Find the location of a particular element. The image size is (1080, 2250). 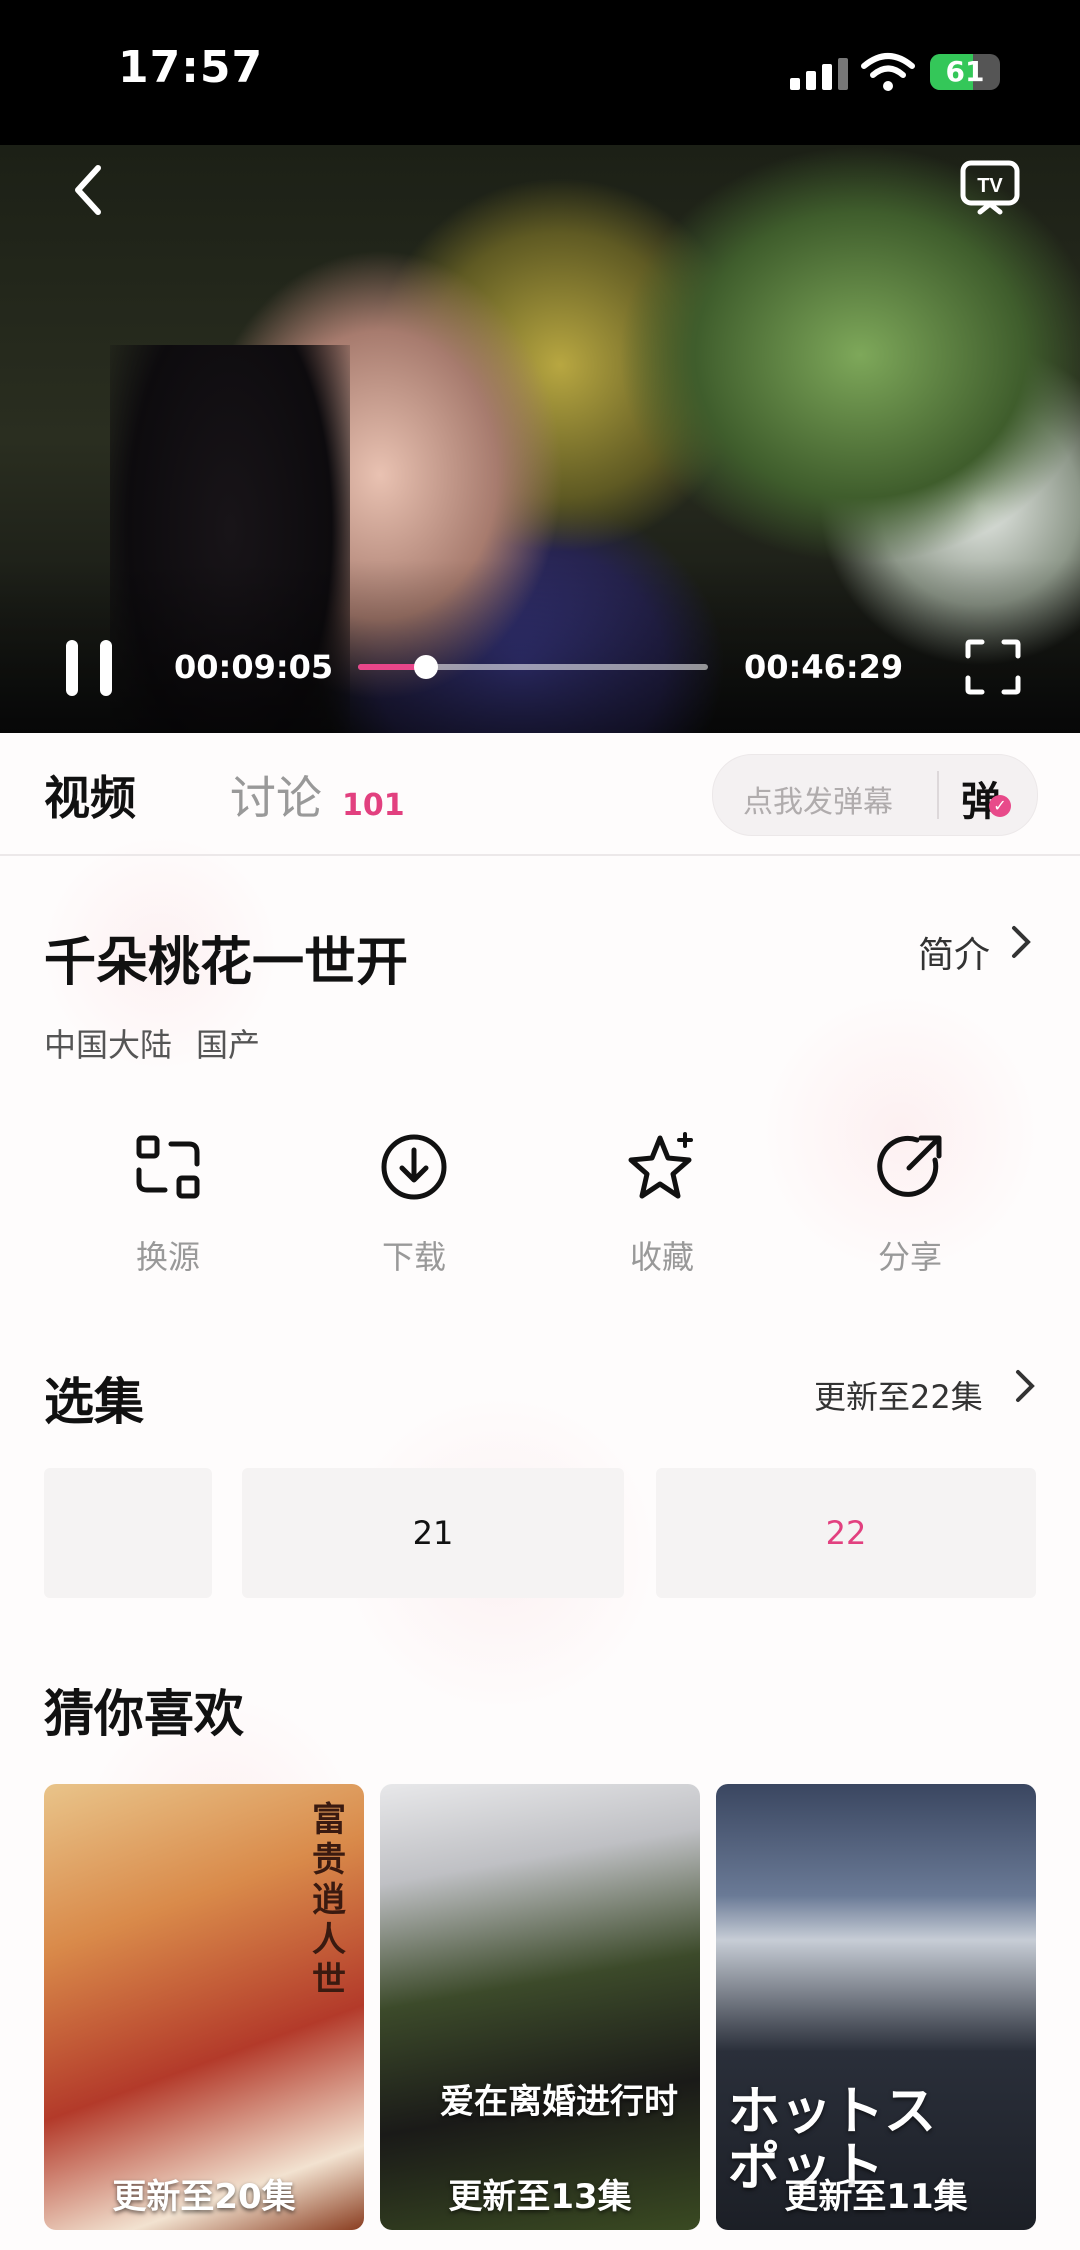

tab-divider is located at coordinates (540, 855).